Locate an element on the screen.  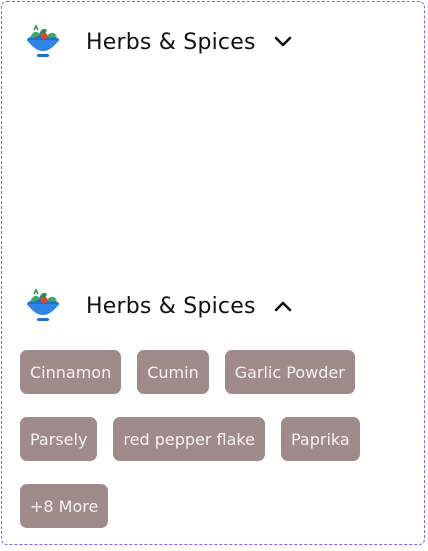
herbs-spices-section-header-expanded: Herbs & Spices is located at coordinates (159, 306).